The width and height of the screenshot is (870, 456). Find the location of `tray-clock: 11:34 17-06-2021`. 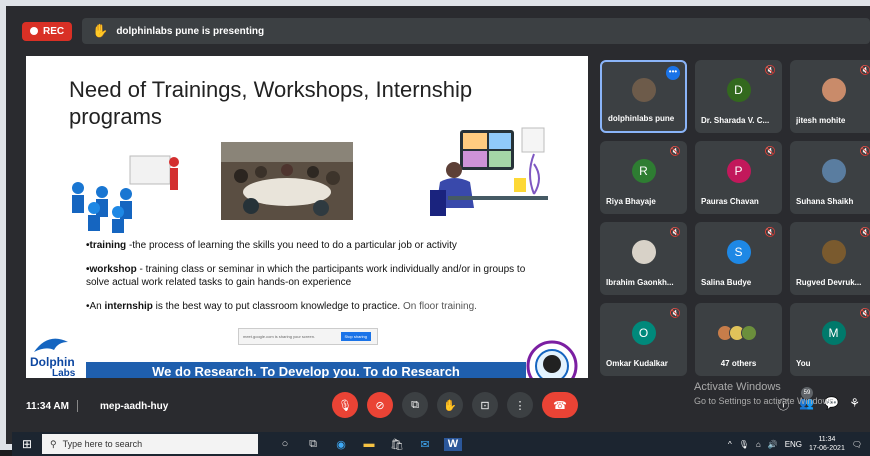

tray-clock: 11:34 17-06-2021 is located at coordinates (827, 444).